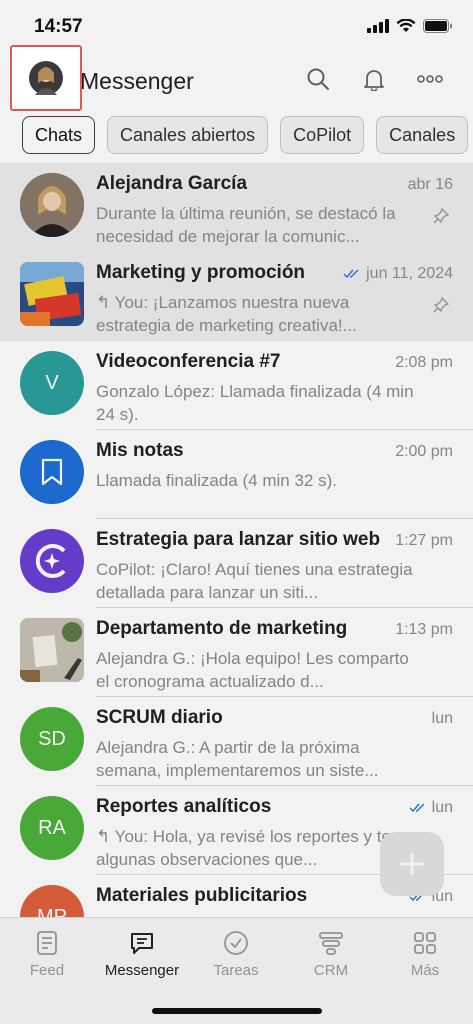 Image resolution: width=473 pixels, height=1024 pixels. I want to click on home-indicator, so click(237, 1011).